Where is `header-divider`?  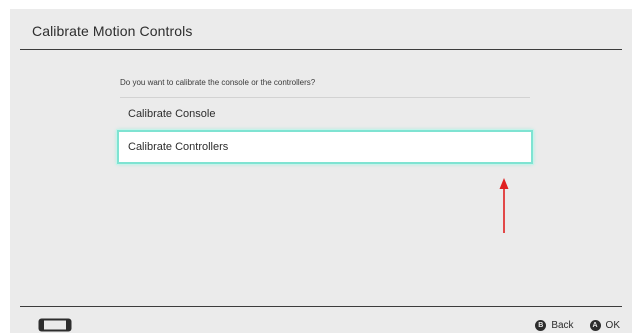
header-divider is located at coordinates (321, 49).